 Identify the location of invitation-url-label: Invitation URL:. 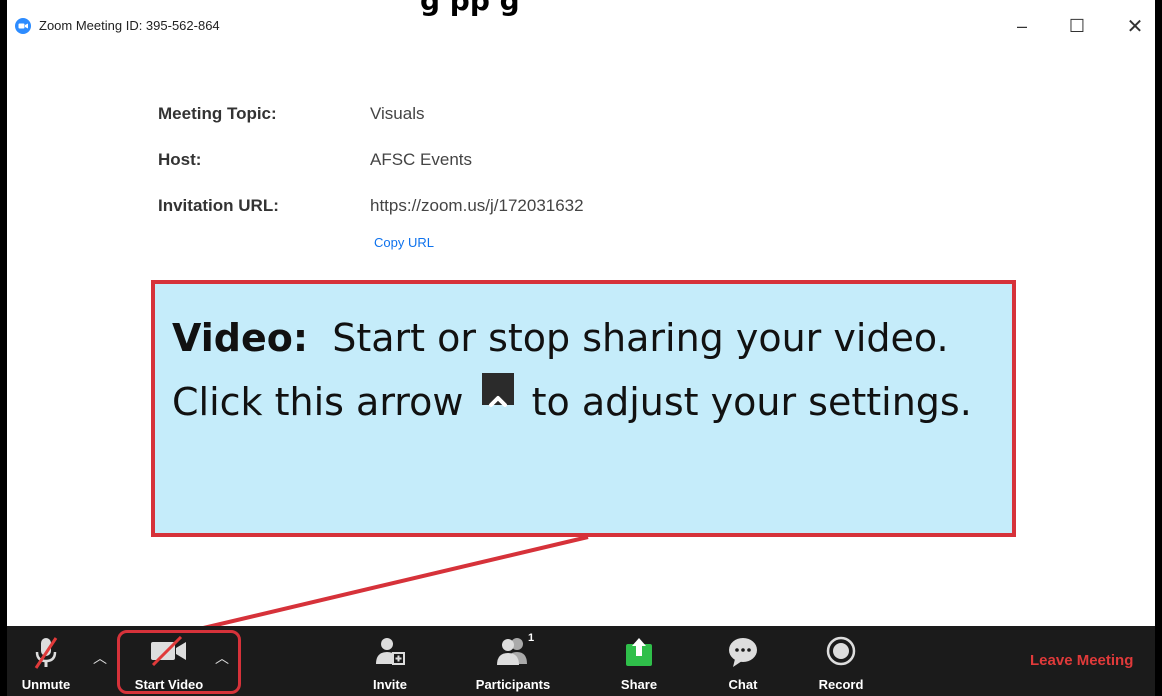
(218, 205).